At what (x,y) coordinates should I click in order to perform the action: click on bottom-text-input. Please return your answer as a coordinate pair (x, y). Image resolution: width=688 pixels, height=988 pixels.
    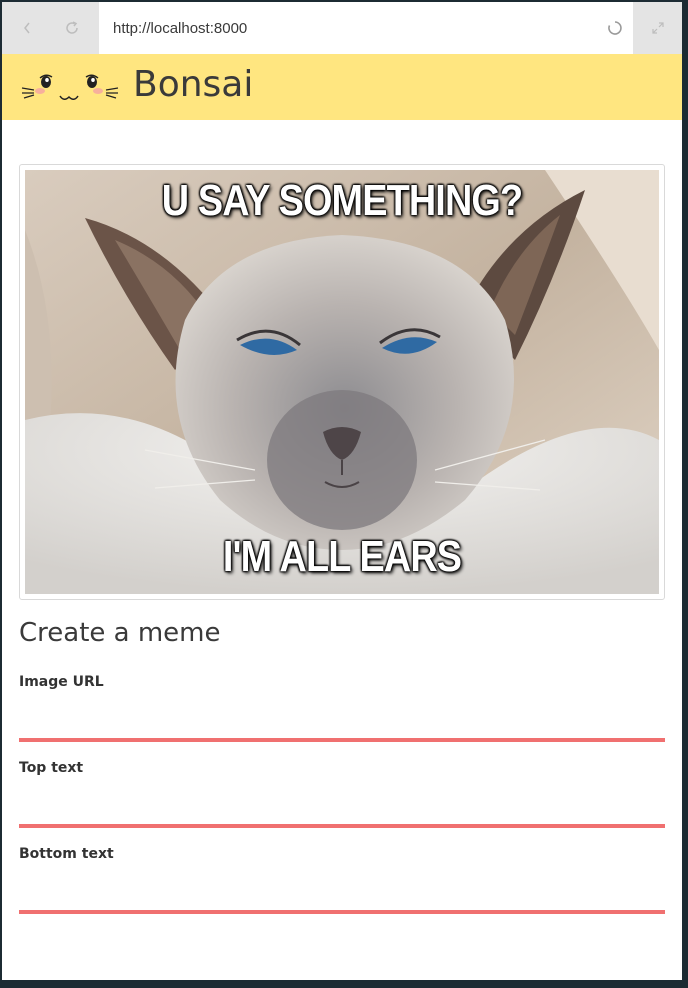
    Looking at the image, I should click on (342, 897).